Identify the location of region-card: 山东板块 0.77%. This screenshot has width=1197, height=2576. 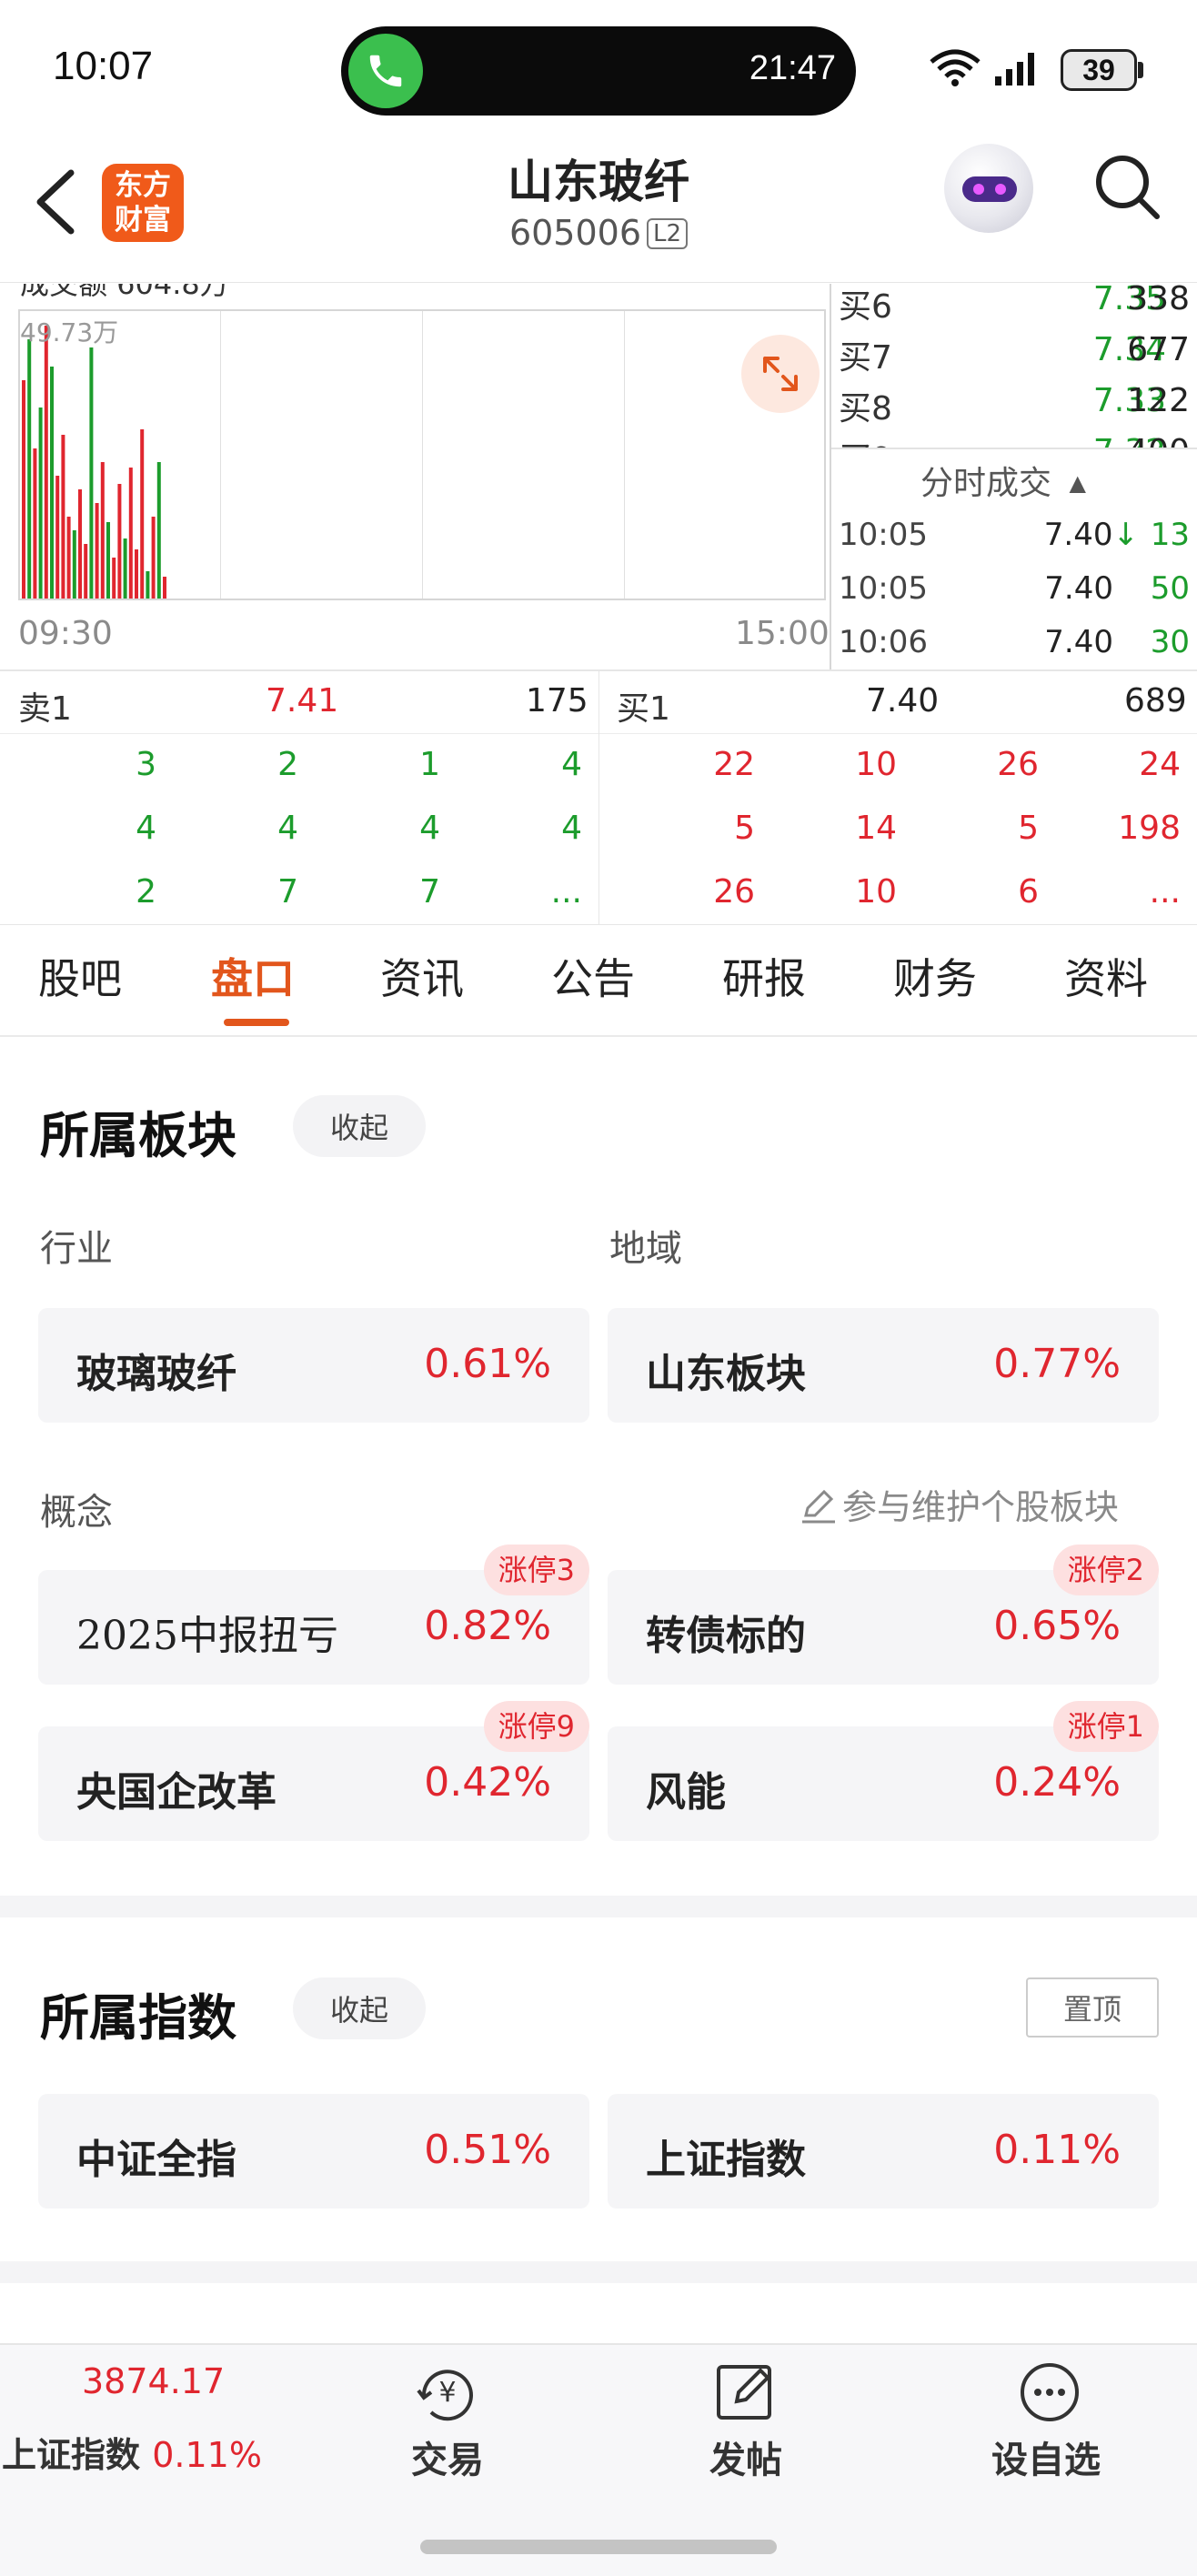
(883, 1365).